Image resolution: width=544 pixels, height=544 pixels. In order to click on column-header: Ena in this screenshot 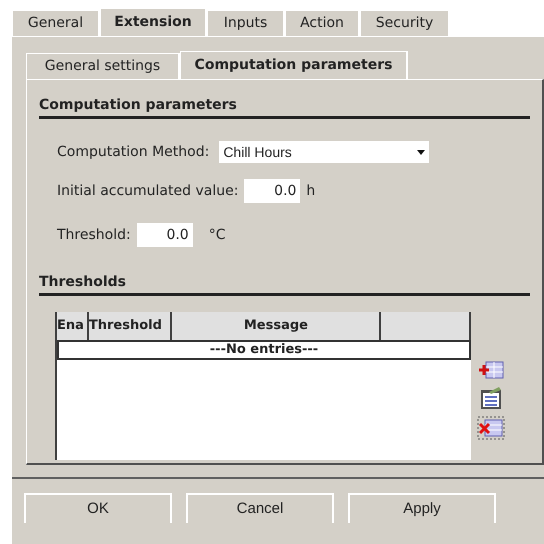, I will do `click(73, 326)`.